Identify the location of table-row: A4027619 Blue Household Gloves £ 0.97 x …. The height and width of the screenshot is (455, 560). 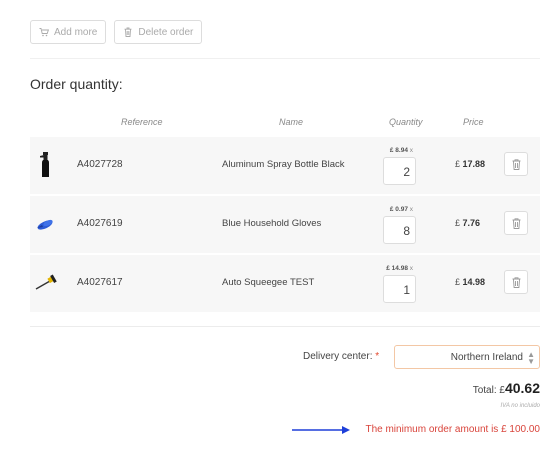
(285, 224).